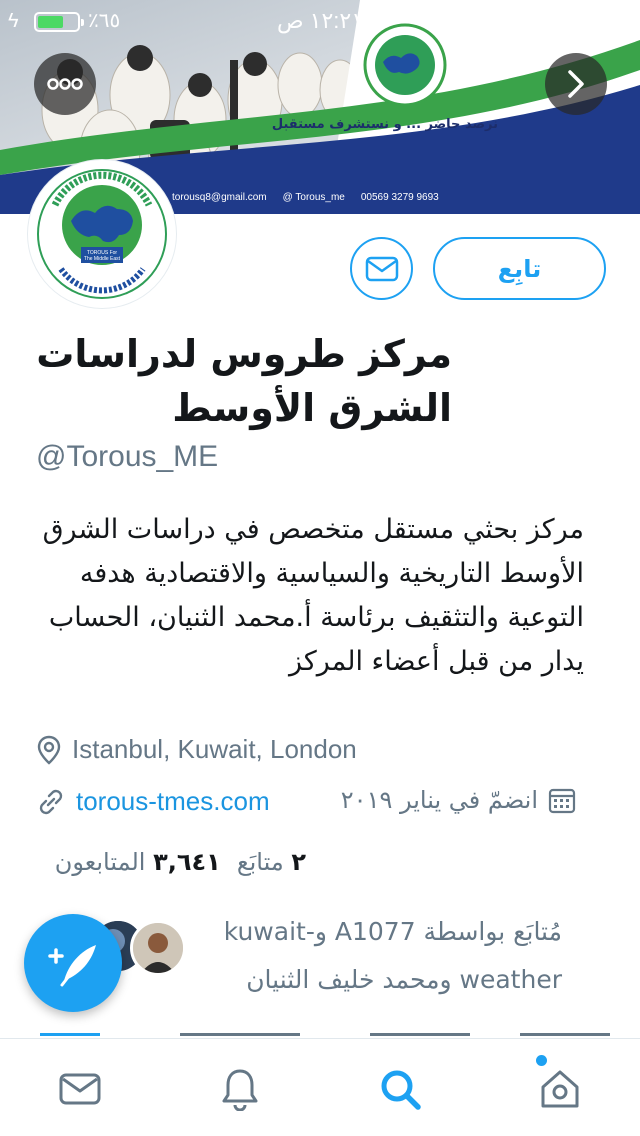 The image size is (640, 1136). I want to click on compose-feather-icon, so click(72, 966).